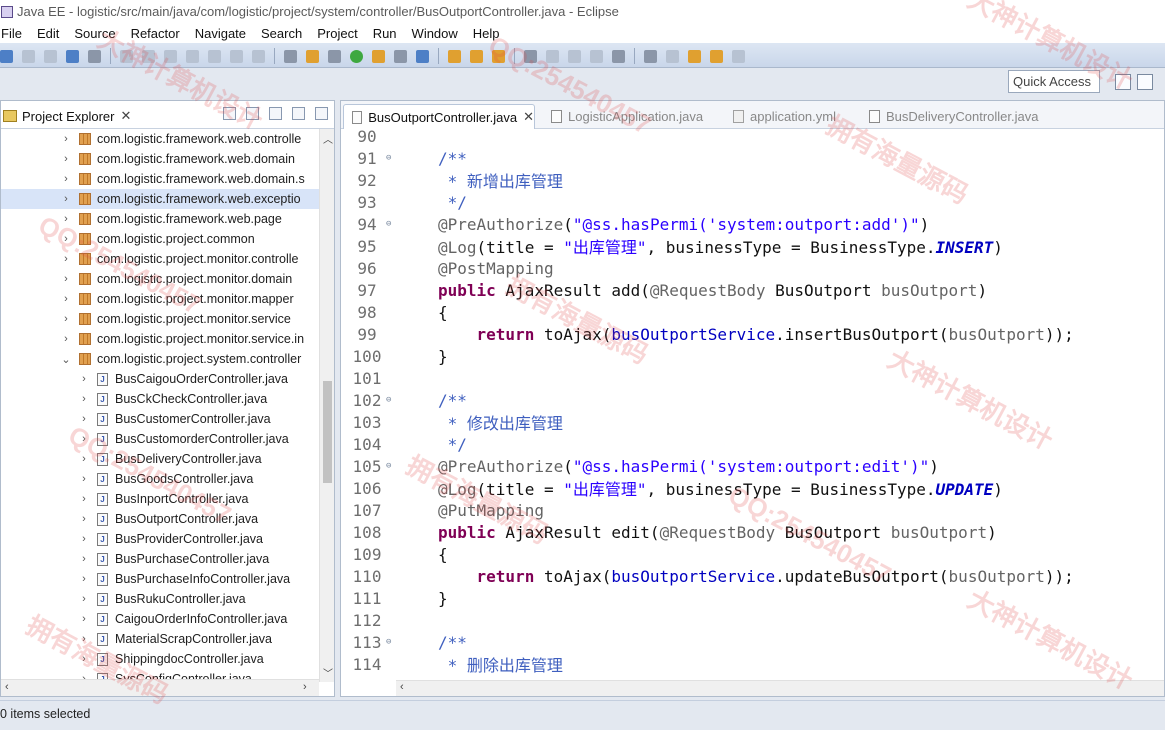 The image size is (1165, 730). What do you see at coordinates (192, 56) in the screenshot?
I see `disconnect-icon` at bounding box center [192, 56].